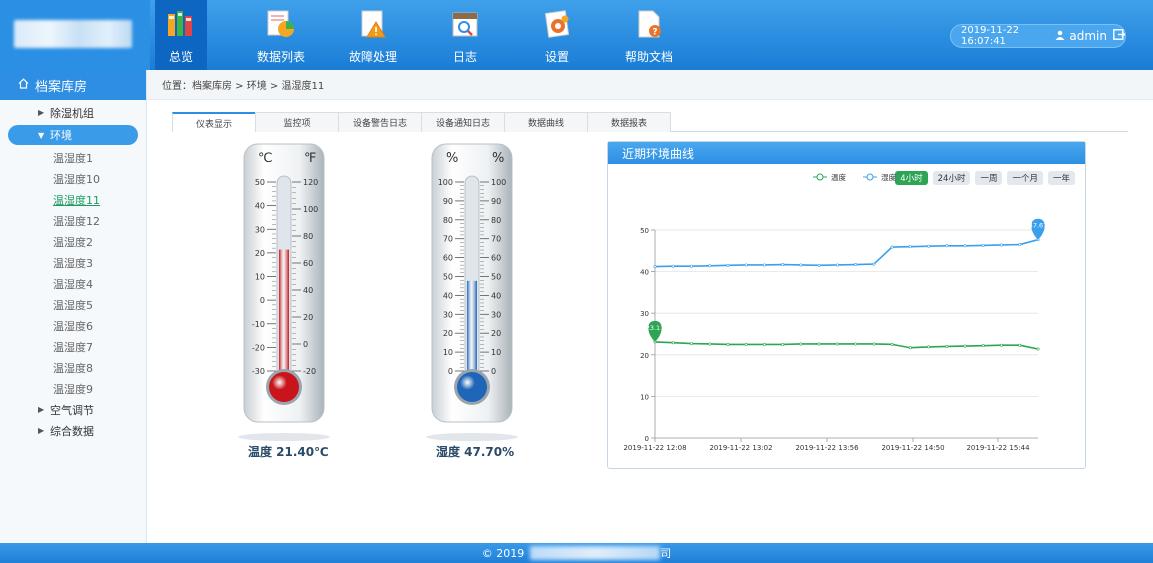  I want to click on gauge-tick-label: 10, so click(496, 352).